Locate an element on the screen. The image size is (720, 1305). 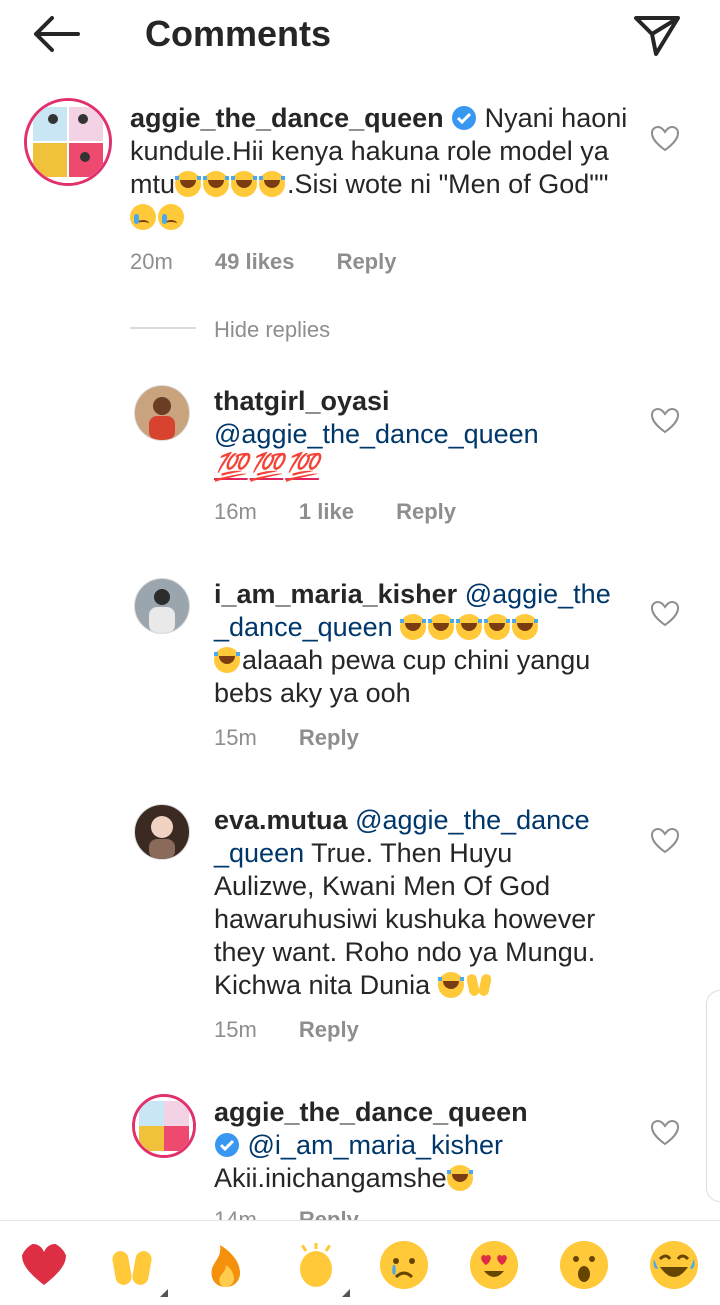
quick-reactions-bar is located at coordinates (360, 1262).